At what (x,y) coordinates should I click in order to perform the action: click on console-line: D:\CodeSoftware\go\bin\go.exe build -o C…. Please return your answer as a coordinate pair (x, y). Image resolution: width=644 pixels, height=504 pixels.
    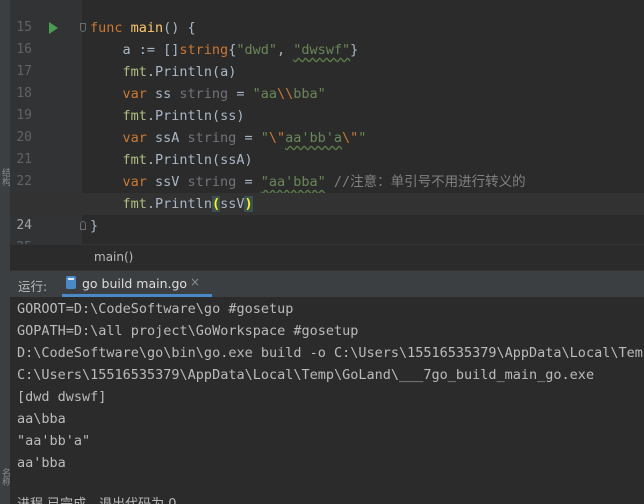
    Looking at the image, I should click on (330, 353).